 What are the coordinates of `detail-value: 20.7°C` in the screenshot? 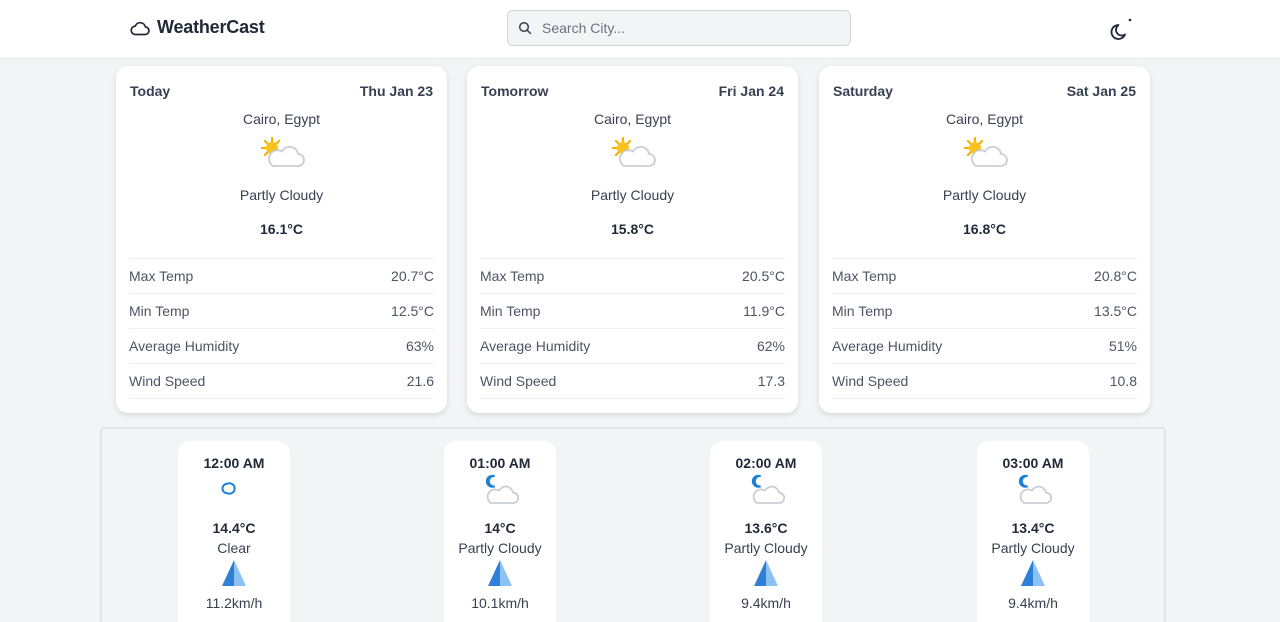 It's located at (412, 276).